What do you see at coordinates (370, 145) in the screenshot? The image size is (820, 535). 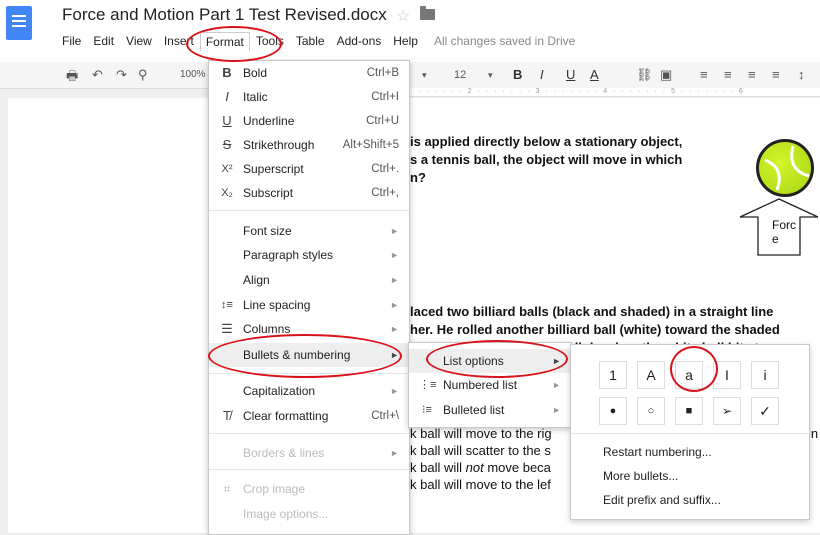 I see `format-strikethrough-shortcut: Alt+Shift+5` at bounding box center [370, 145].